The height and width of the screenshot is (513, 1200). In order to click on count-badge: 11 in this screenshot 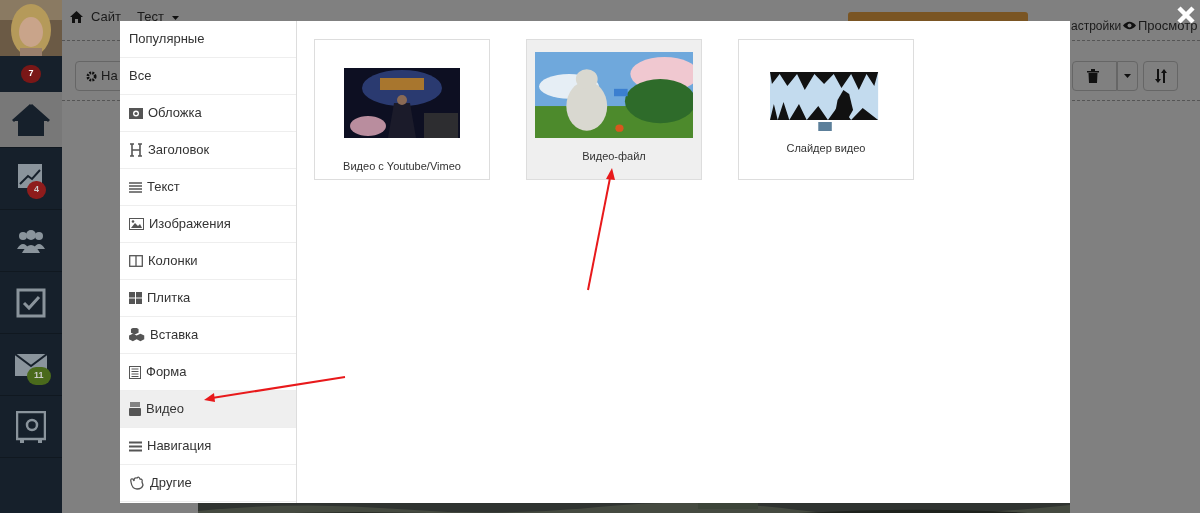, I will do `click(39, 376)`.